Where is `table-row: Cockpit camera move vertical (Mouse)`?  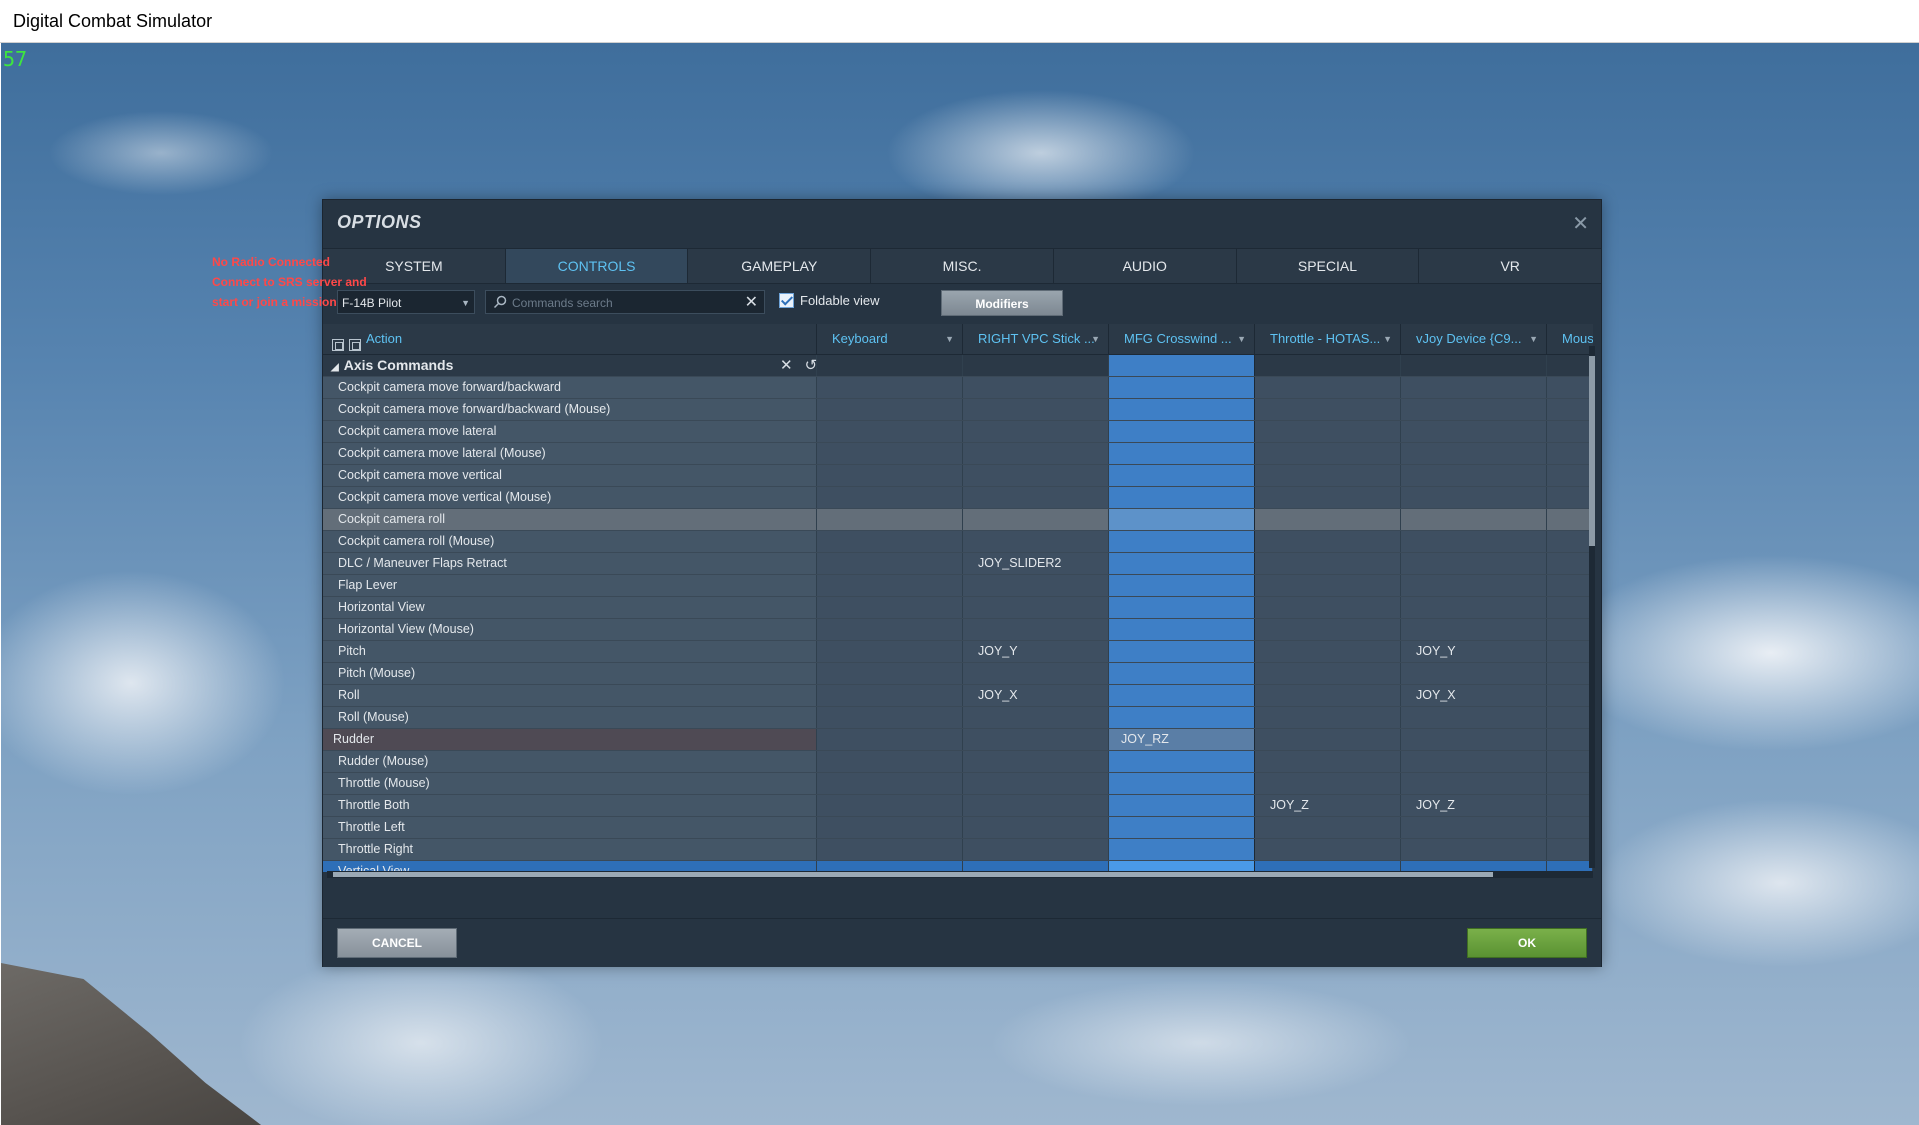
table-row: Cockpit camera move vertical (Mouse) is located at coordinates (958, 498).